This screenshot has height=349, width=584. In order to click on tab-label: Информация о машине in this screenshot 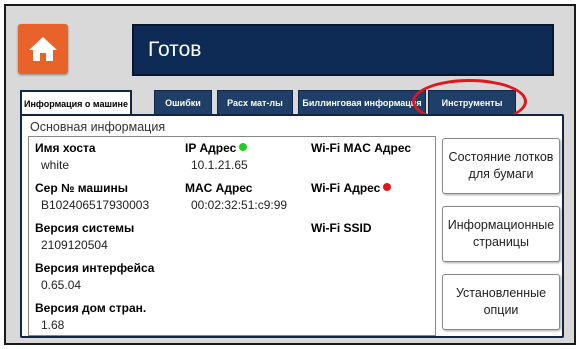, I will do `click(76, 104)`.